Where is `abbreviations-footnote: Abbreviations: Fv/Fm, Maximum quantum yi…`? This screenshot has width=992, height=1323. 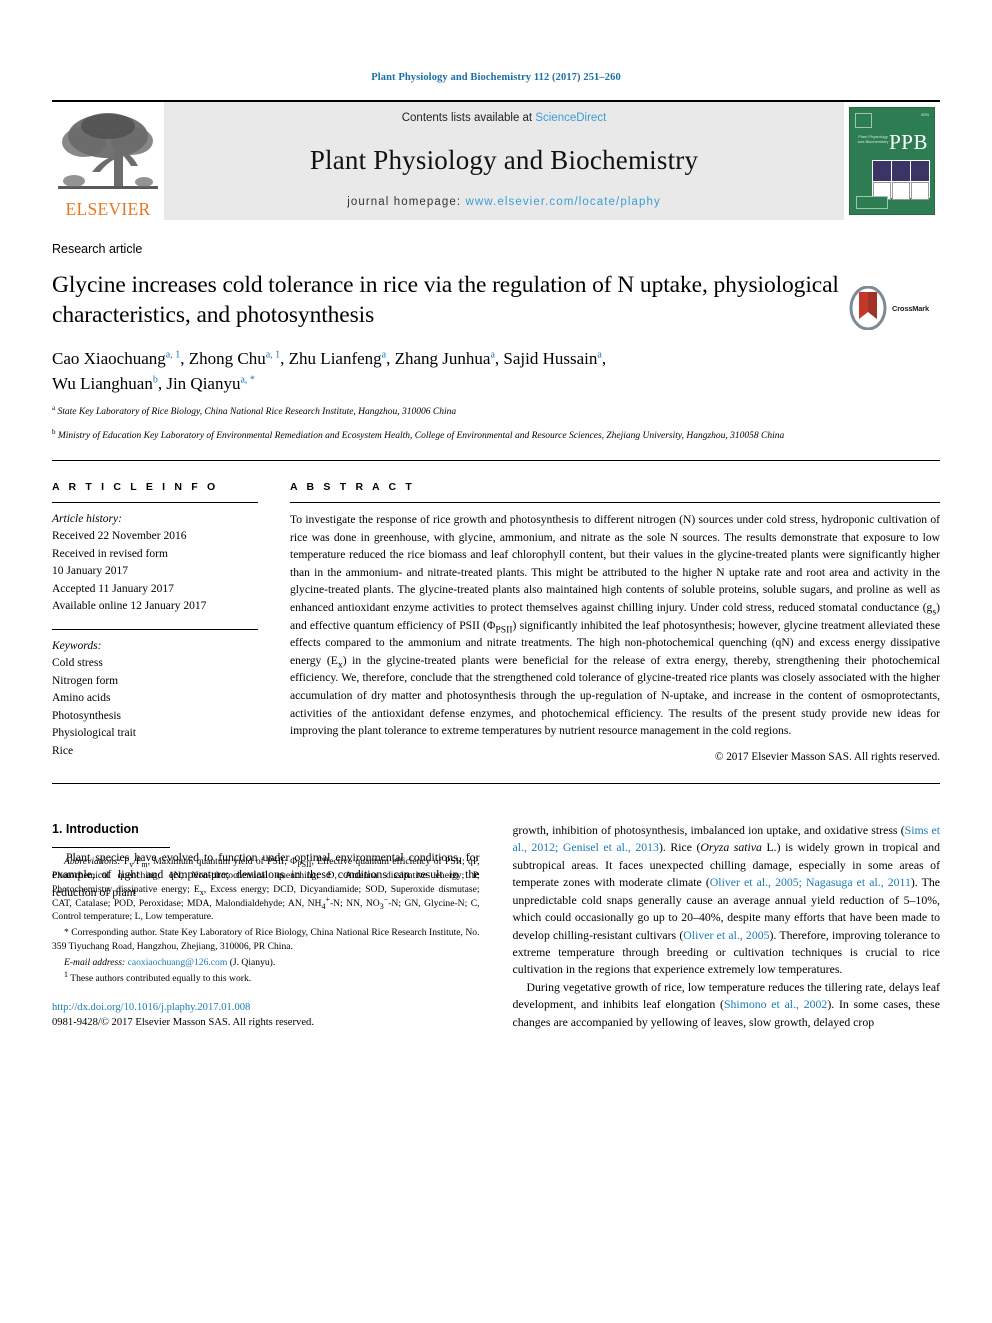 abbreviations-footnote: Abbreviations: Fv/Fm, Maximum quantum yi… is located at coordinates (266, 889).